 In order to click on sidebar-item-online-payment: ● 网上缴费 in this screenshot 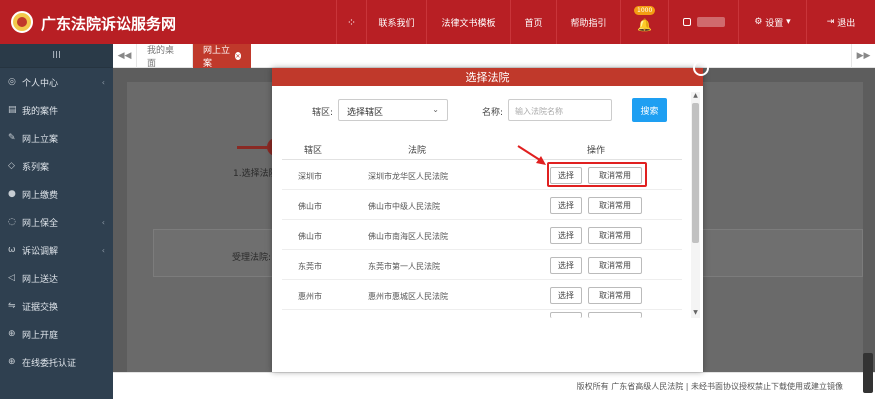, I will do `click(56, 194)`.